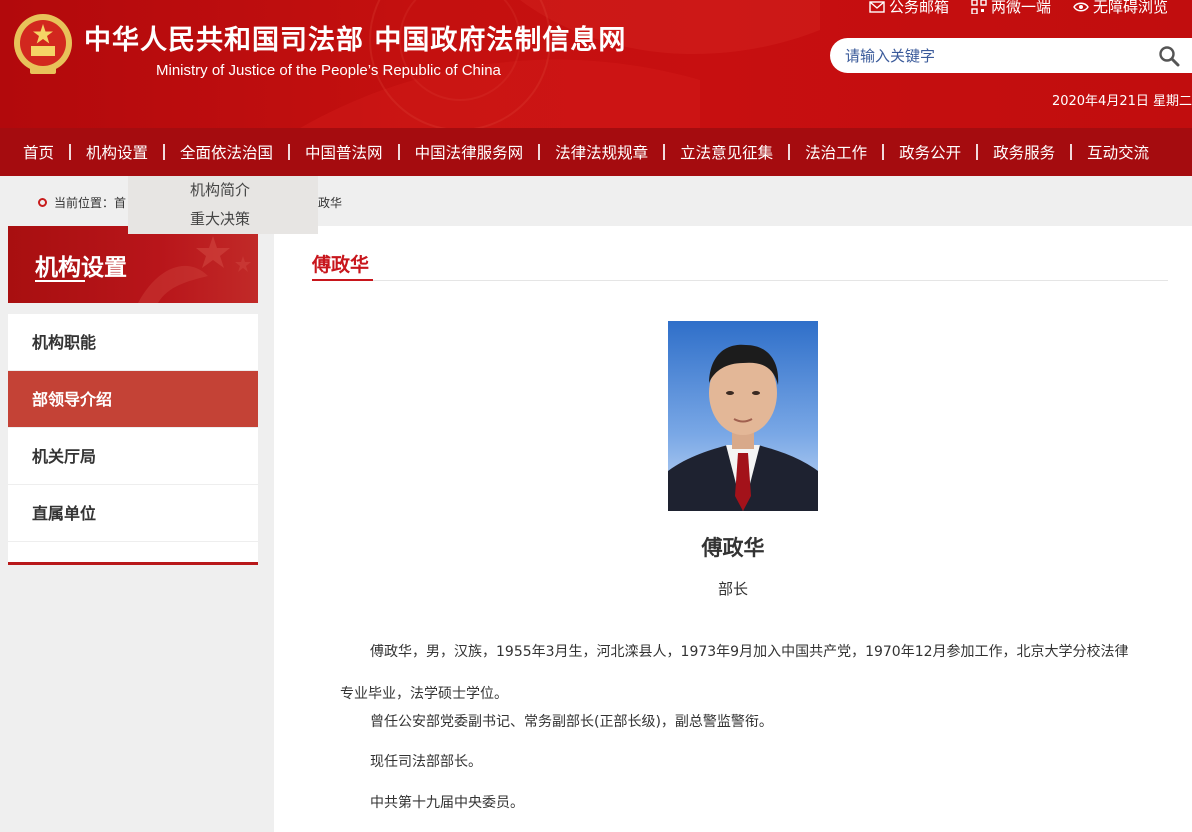 The height and width of the screenshot is (832, 1192). Describe the element at coordinates (1081, 6) in the screenshot. I see `eye-icon` at that location.